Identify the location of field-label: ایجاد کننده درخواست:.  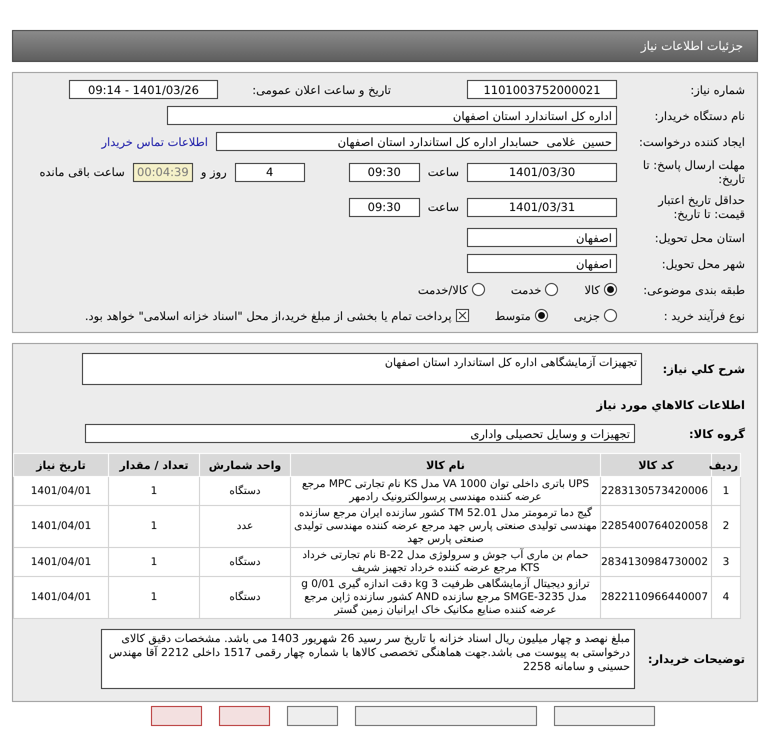
(691, 141).